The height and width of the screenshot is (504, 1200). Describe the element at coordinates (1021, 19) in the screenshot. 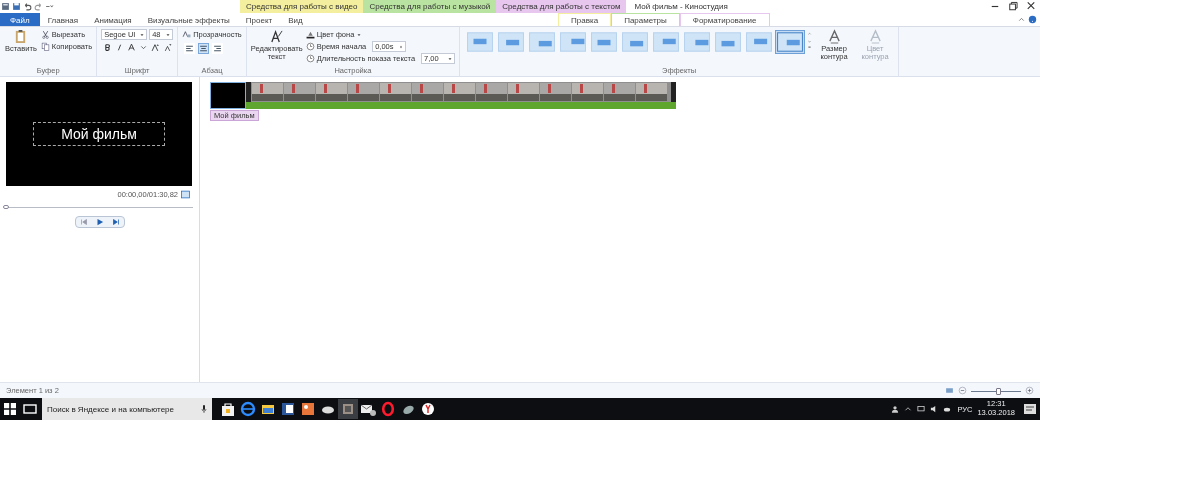

I see `collapse-ribbon-icon` at that location.